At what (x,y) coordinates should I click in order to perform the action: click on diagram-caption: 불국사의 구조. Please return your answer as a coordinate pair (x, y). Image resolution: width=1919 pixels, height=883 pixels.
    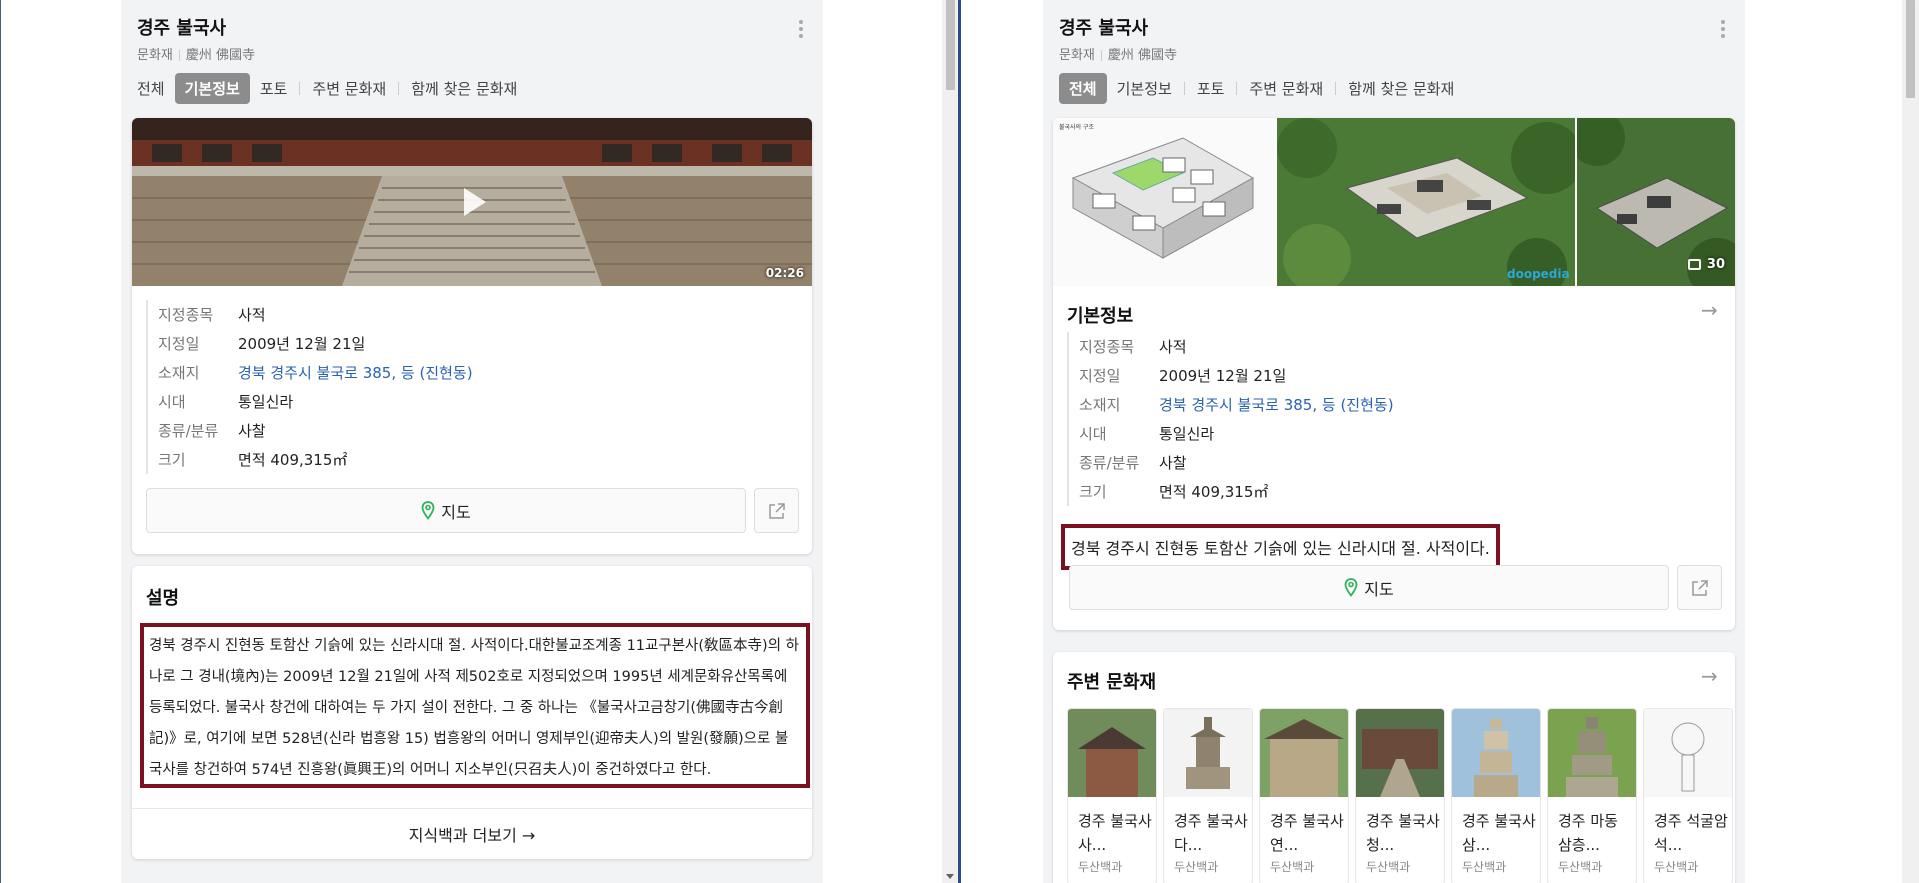
    Looking at the image, I should click on (1077, 127).